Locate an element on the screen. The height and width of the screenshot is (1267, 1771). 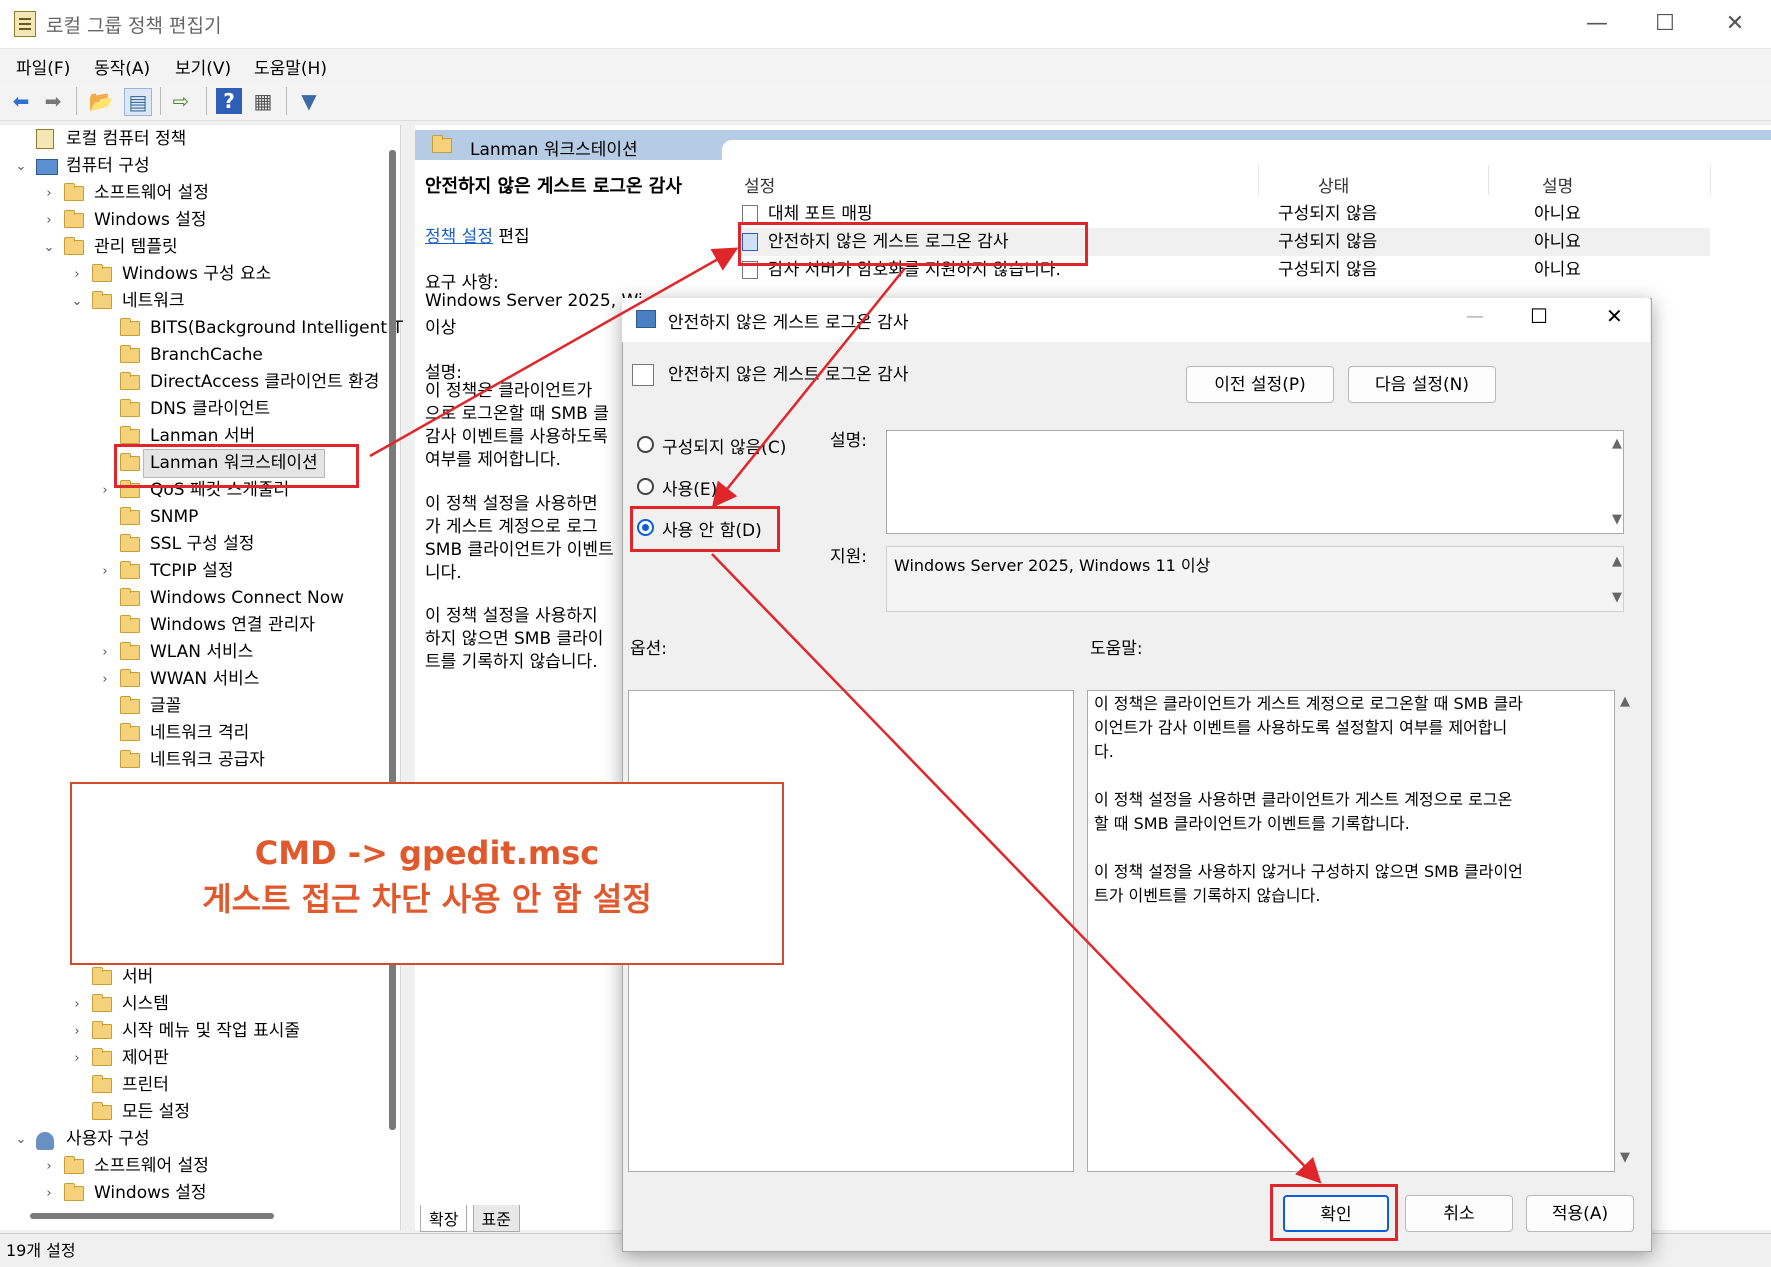
annotation-line-2: 게스트 접근 차단 사용 안 함 설정 is located at coordinates (427, 899).